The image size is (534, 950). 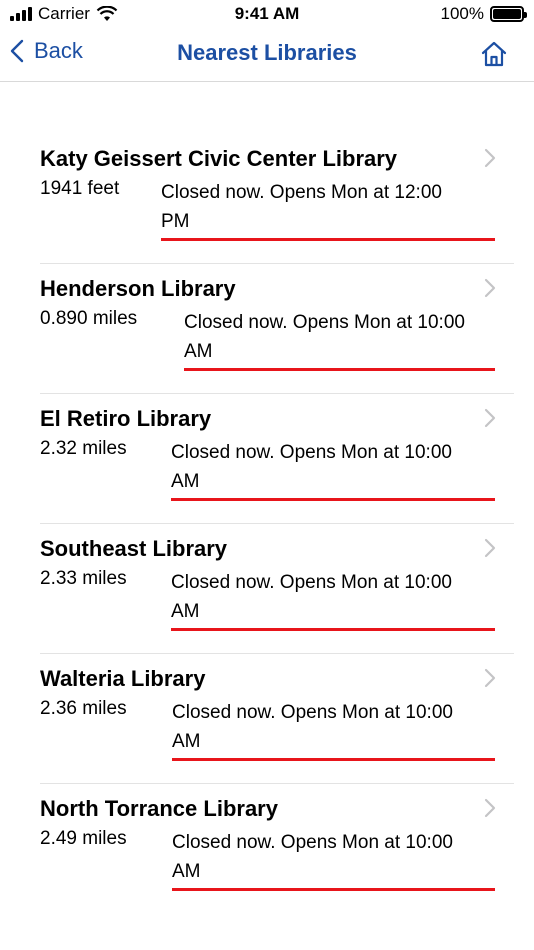 What do you see at coordinates (138, 288) in the screenshot?
I see `library-name: Henderson Library` at bounding box center [138, 288].